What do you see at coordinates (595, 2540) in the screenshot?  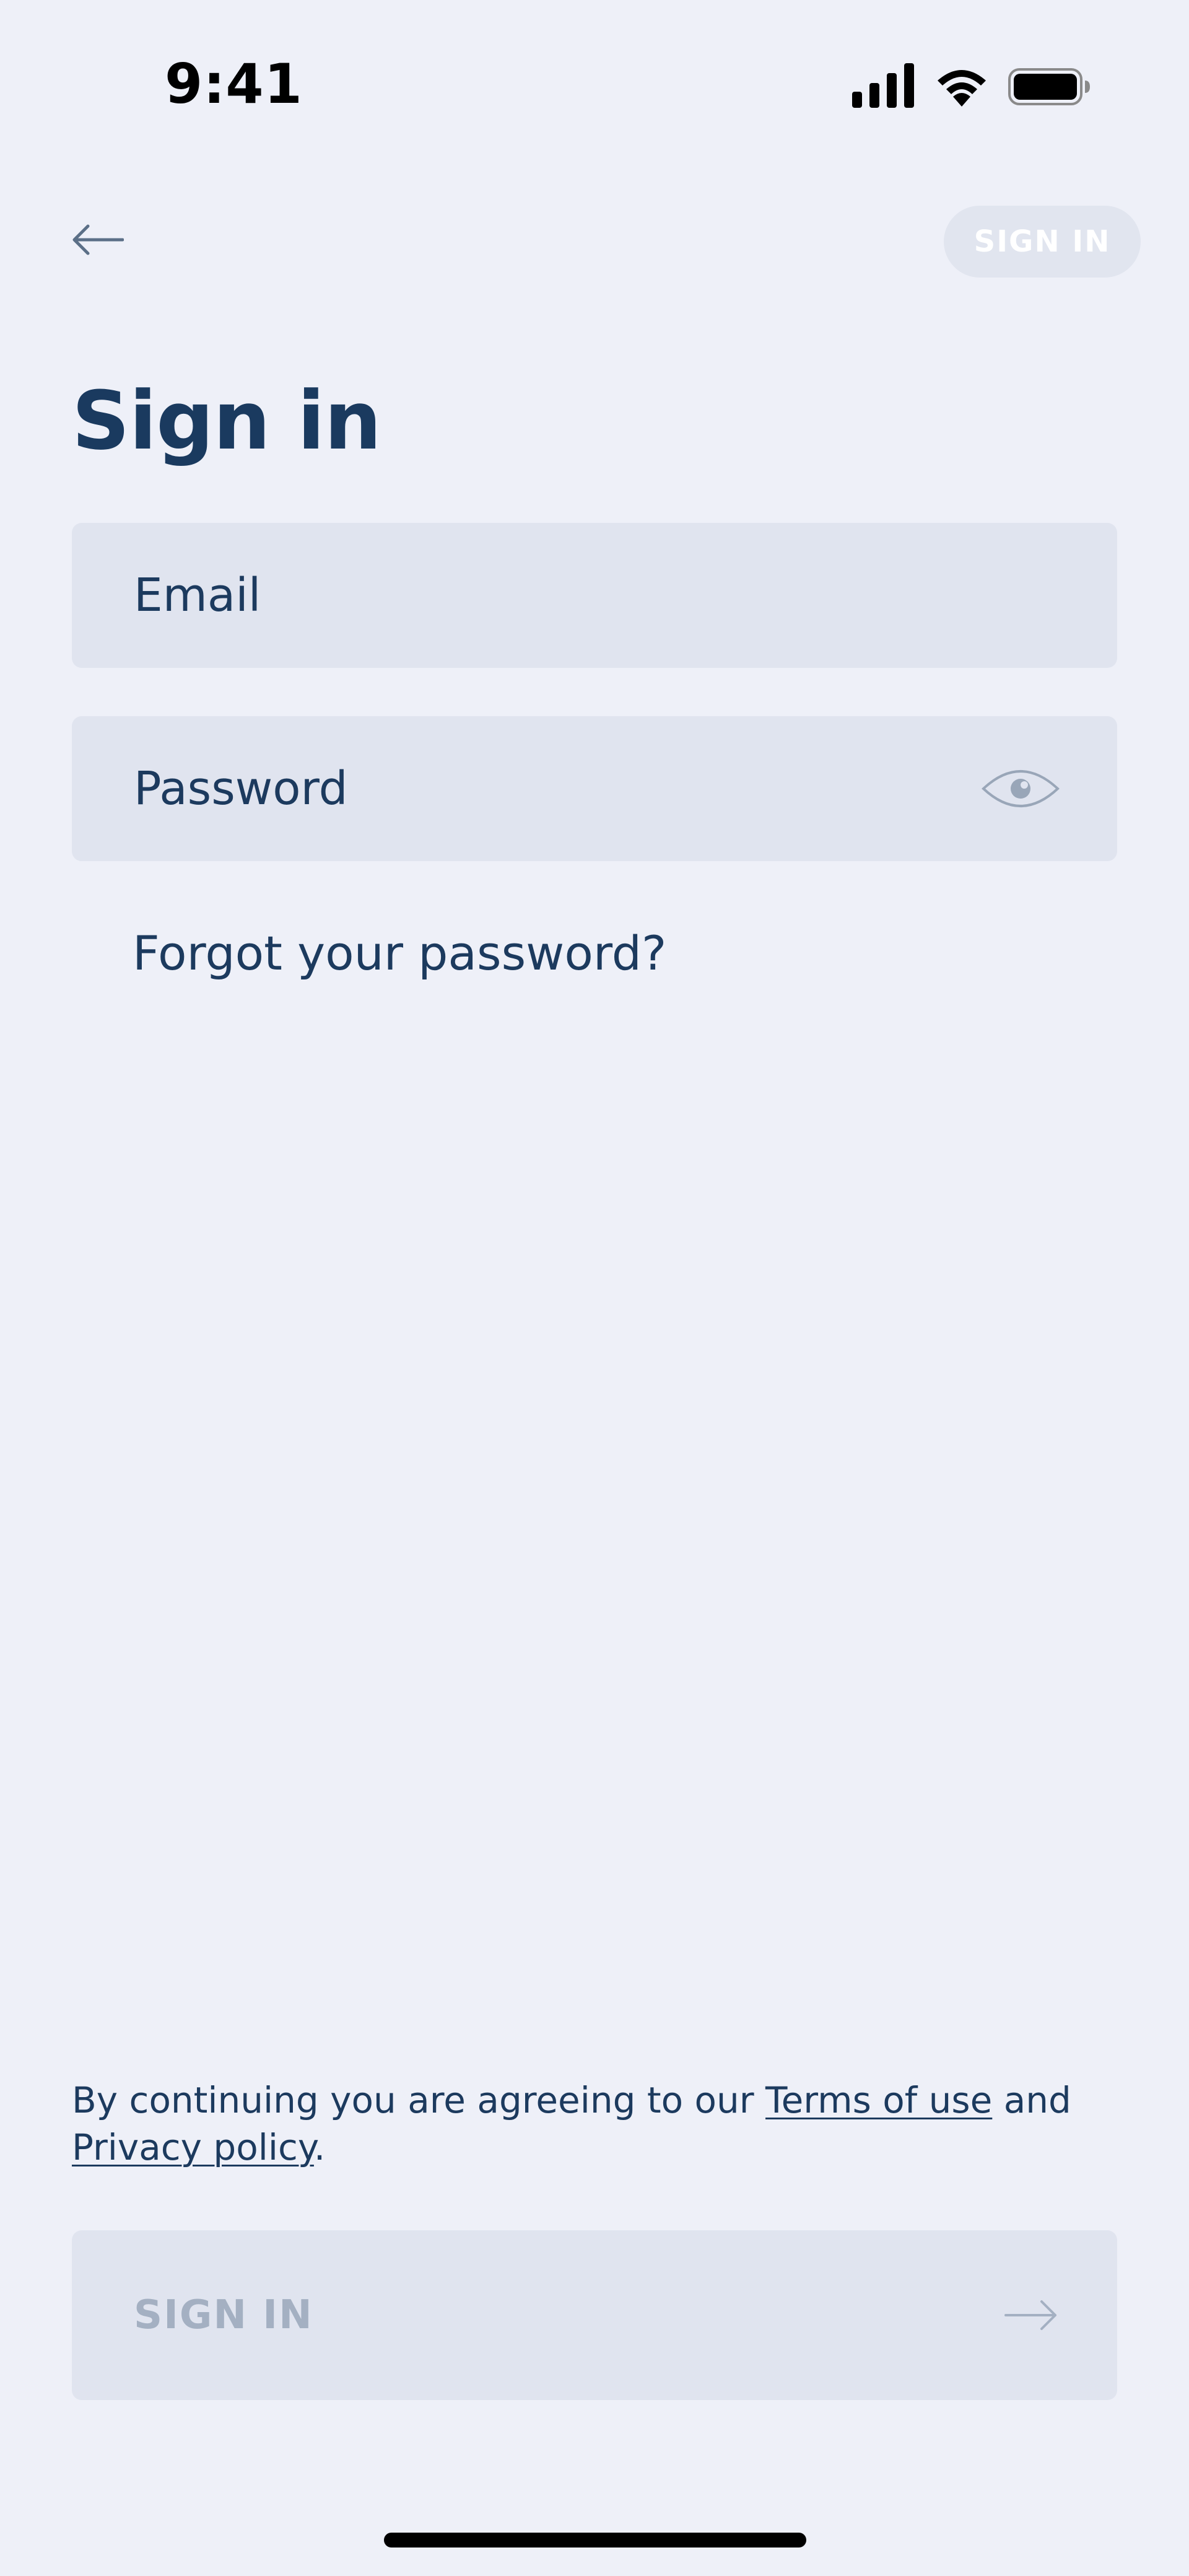 I see `home-indicator` at bounding box center [595, 2540].